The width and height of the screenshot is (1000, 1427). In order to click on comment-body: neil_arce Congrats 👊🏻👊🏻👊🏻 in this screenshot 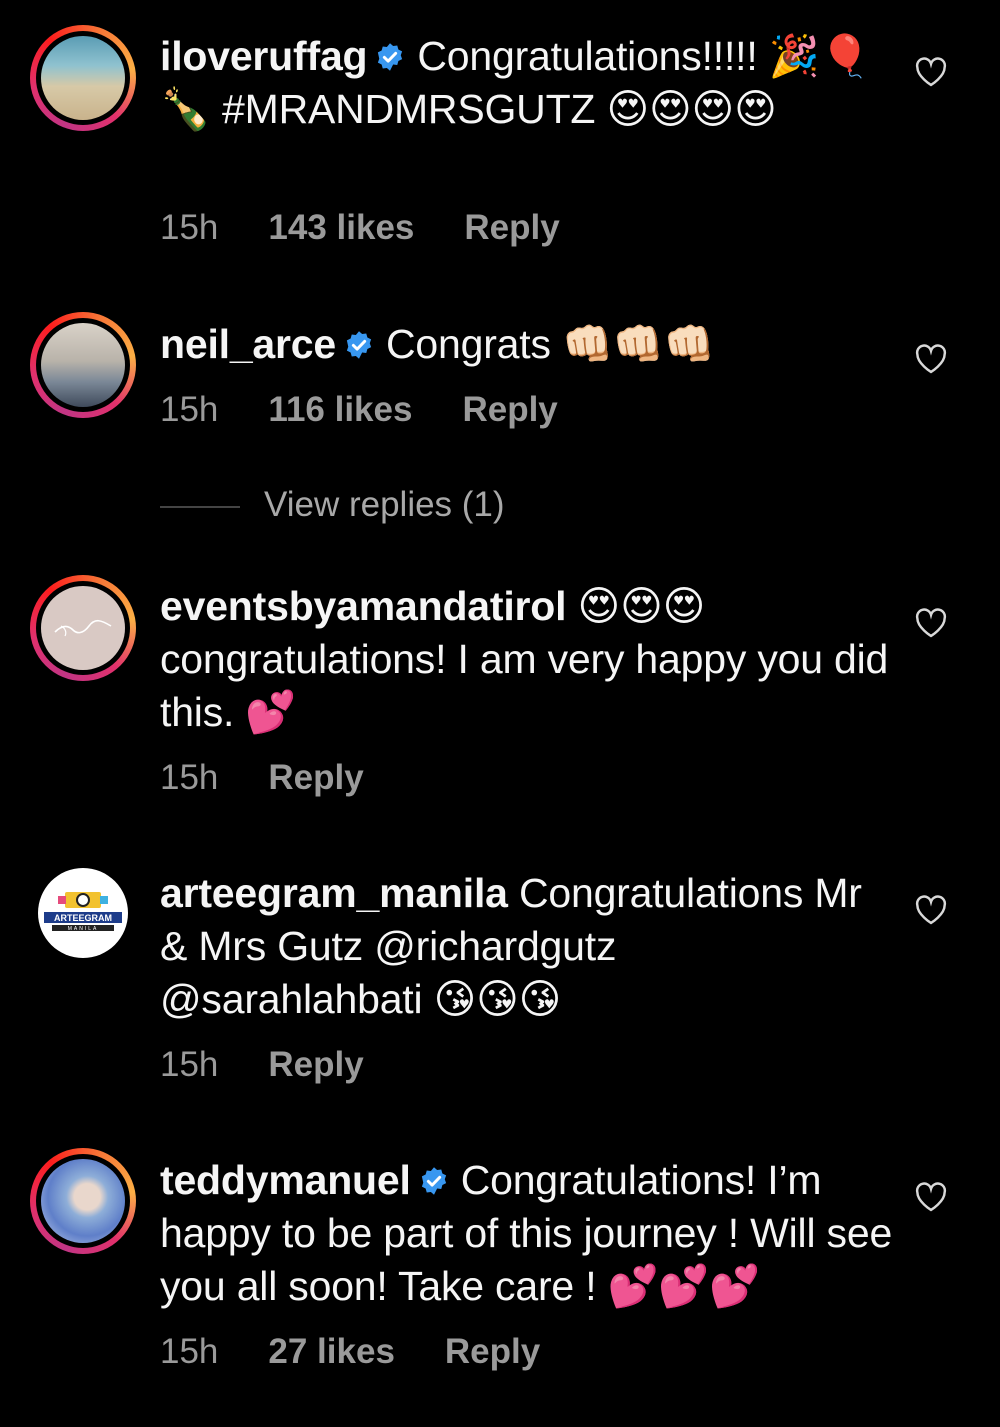, I will do `click(527, 344)`.